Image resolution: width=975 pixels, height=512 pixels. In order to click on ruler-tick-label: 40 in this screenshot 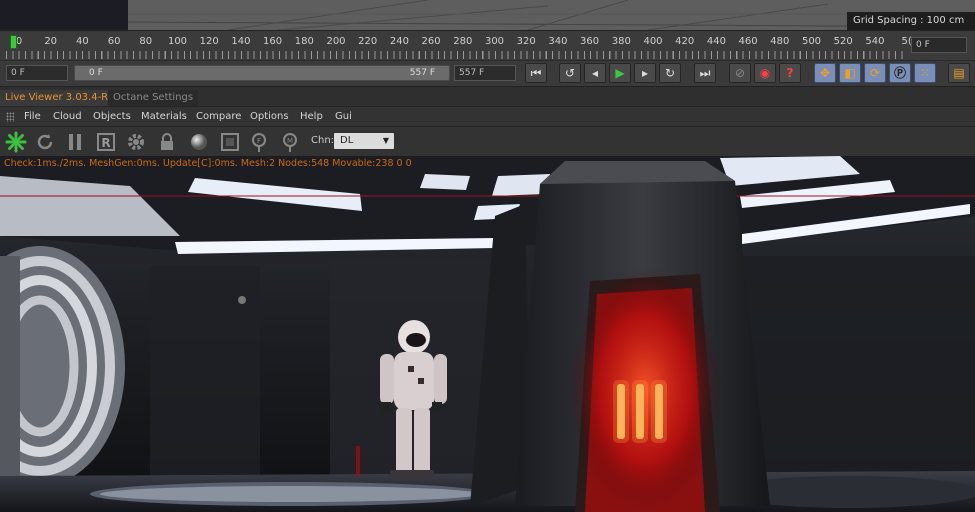, I will do `click(82, 41)`.